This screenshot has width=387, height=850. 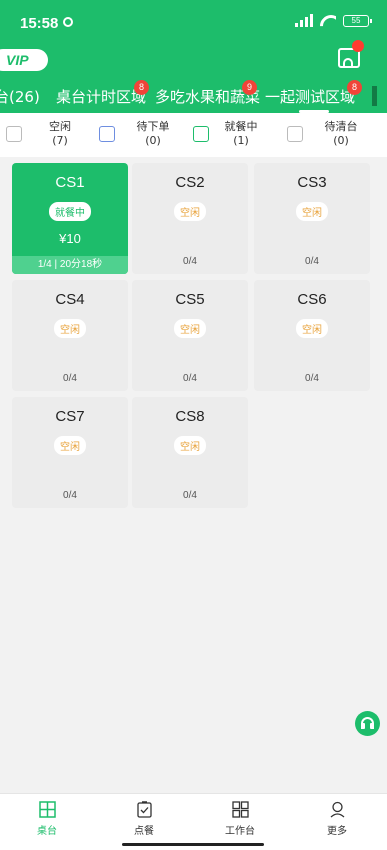 I want to click on table-name: CS4, so click(x=70, y=299).